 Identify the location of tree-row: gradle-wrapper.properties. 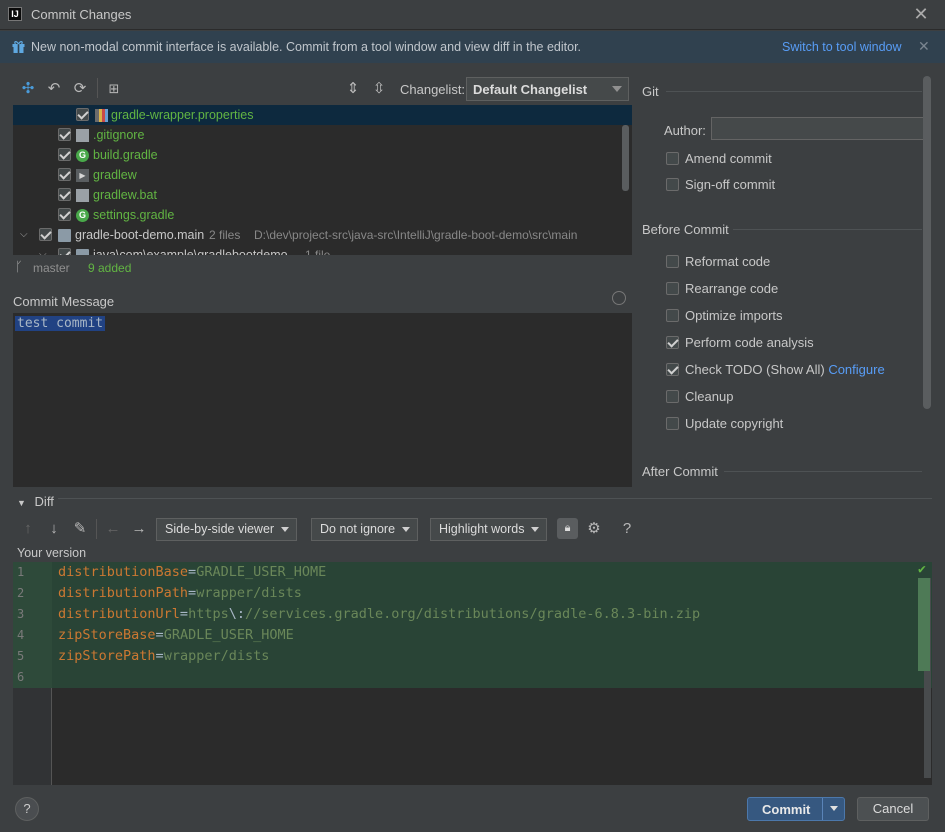
(322, 115).